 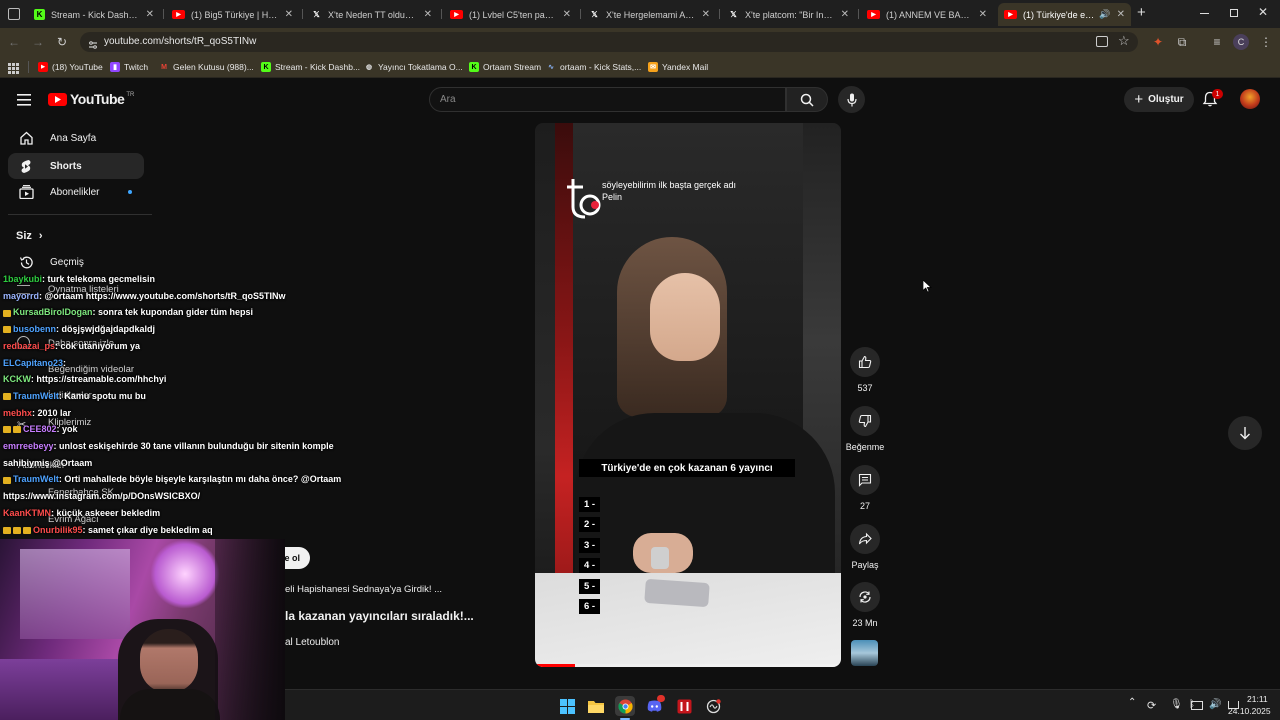 I want to click on sidebar-item-history: Geçmiş, so click(x=76, y=262).